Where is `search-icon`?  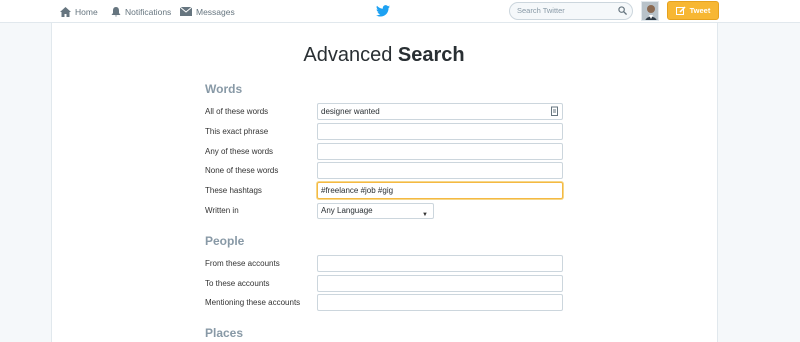 search-icon is located at coordinates (622, 10).